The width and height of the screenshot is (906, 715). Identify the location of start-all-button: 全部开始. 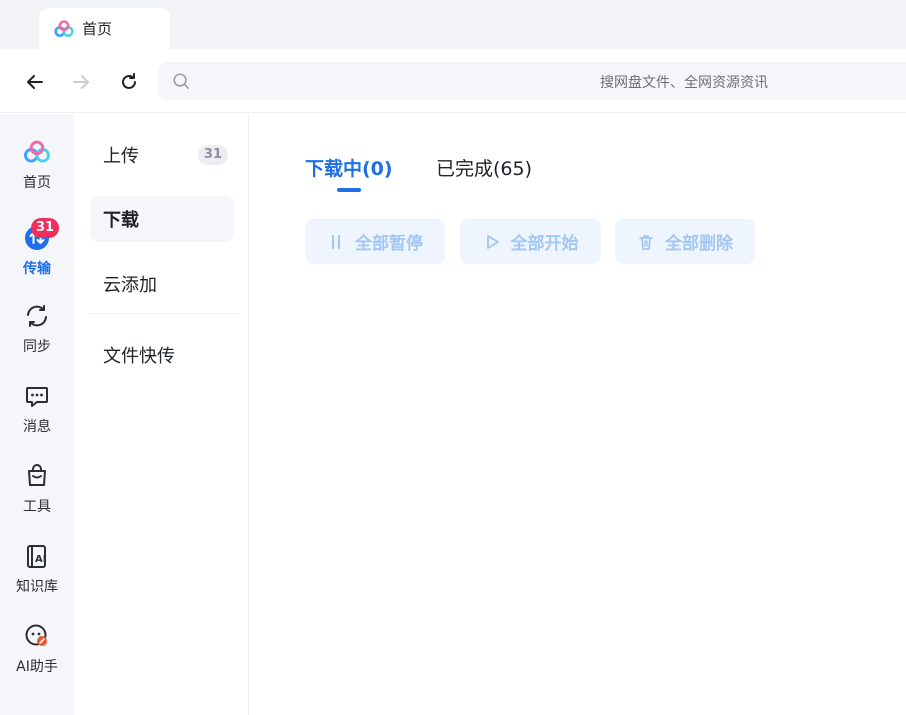
(530, 241).